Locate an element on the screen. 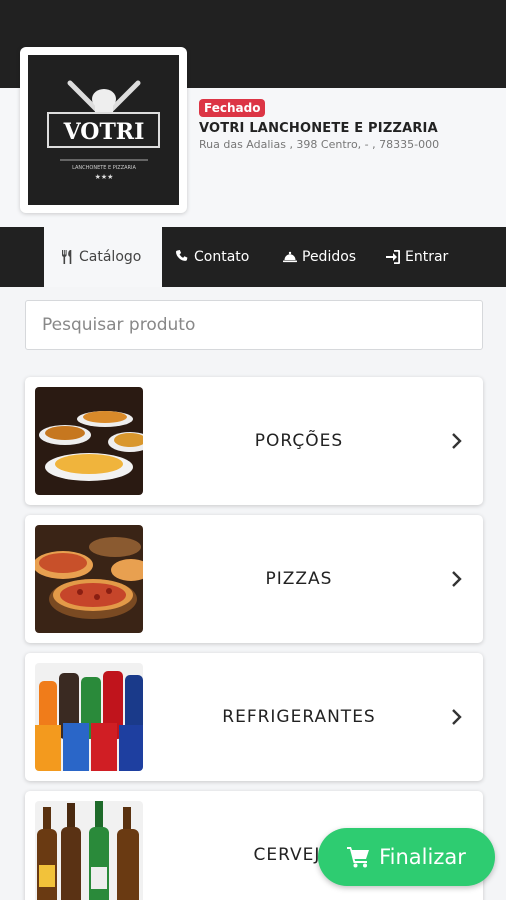  utensils-icon is located at coordinates (67, 257).